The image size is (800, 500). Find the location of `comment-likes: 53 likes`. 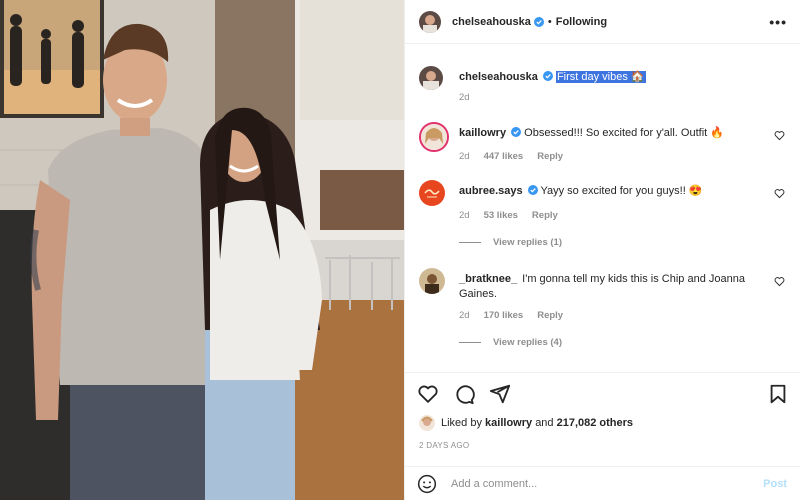

comment-likes: 53 likes is located at coordinates (501, 215).